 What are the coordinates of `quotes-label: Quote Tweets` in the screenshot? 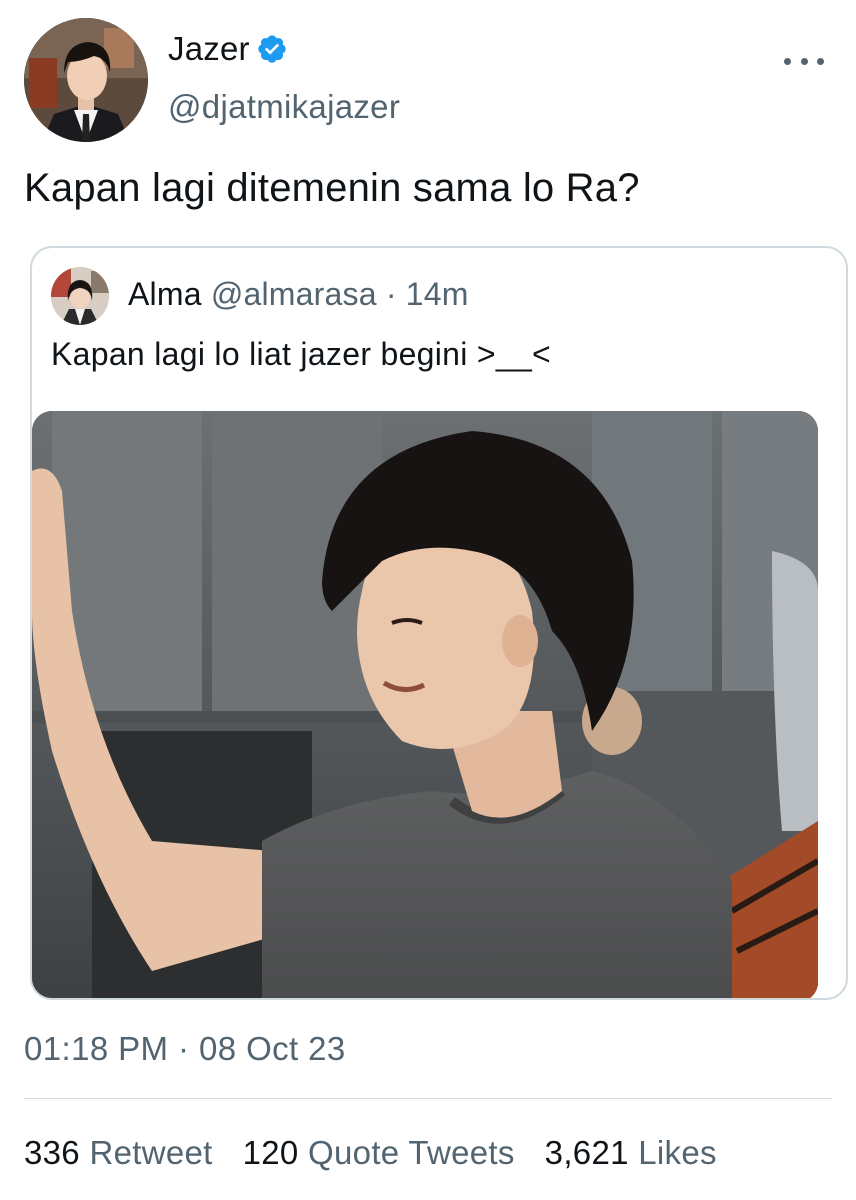 It's located at (411, 1152).